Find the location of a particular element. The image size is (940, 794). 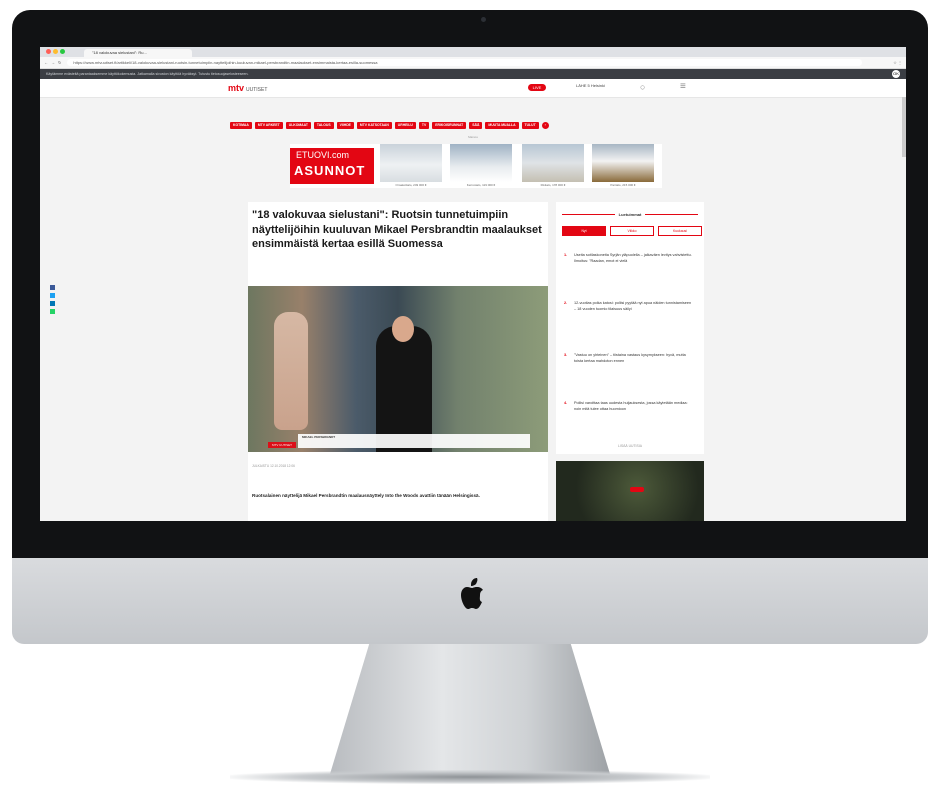

nav-item: MTV ARKEET is located at coordinates (268, 125).